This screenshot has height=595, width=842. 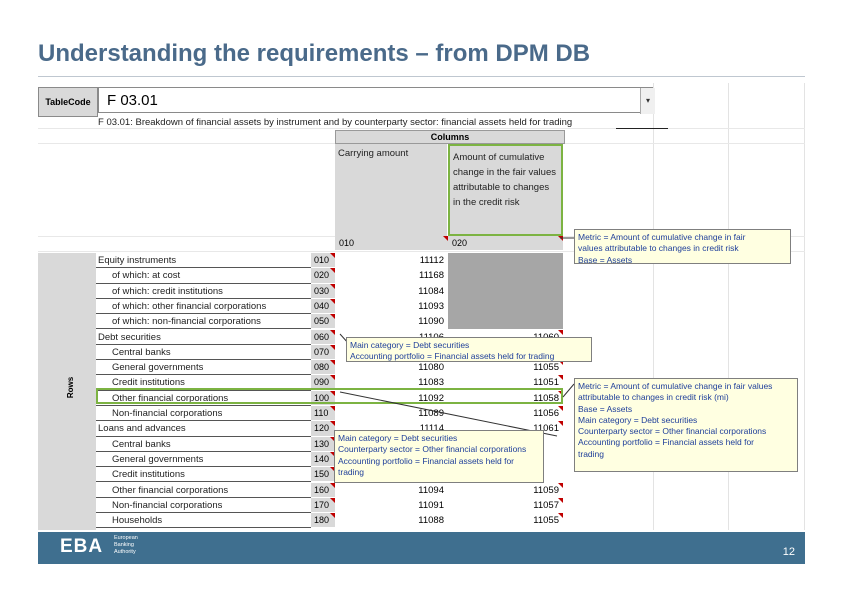 What do you see at coordinates (568, 390) in the screenshot?
I see `connector-arrow` at bounding box center [568, 390].